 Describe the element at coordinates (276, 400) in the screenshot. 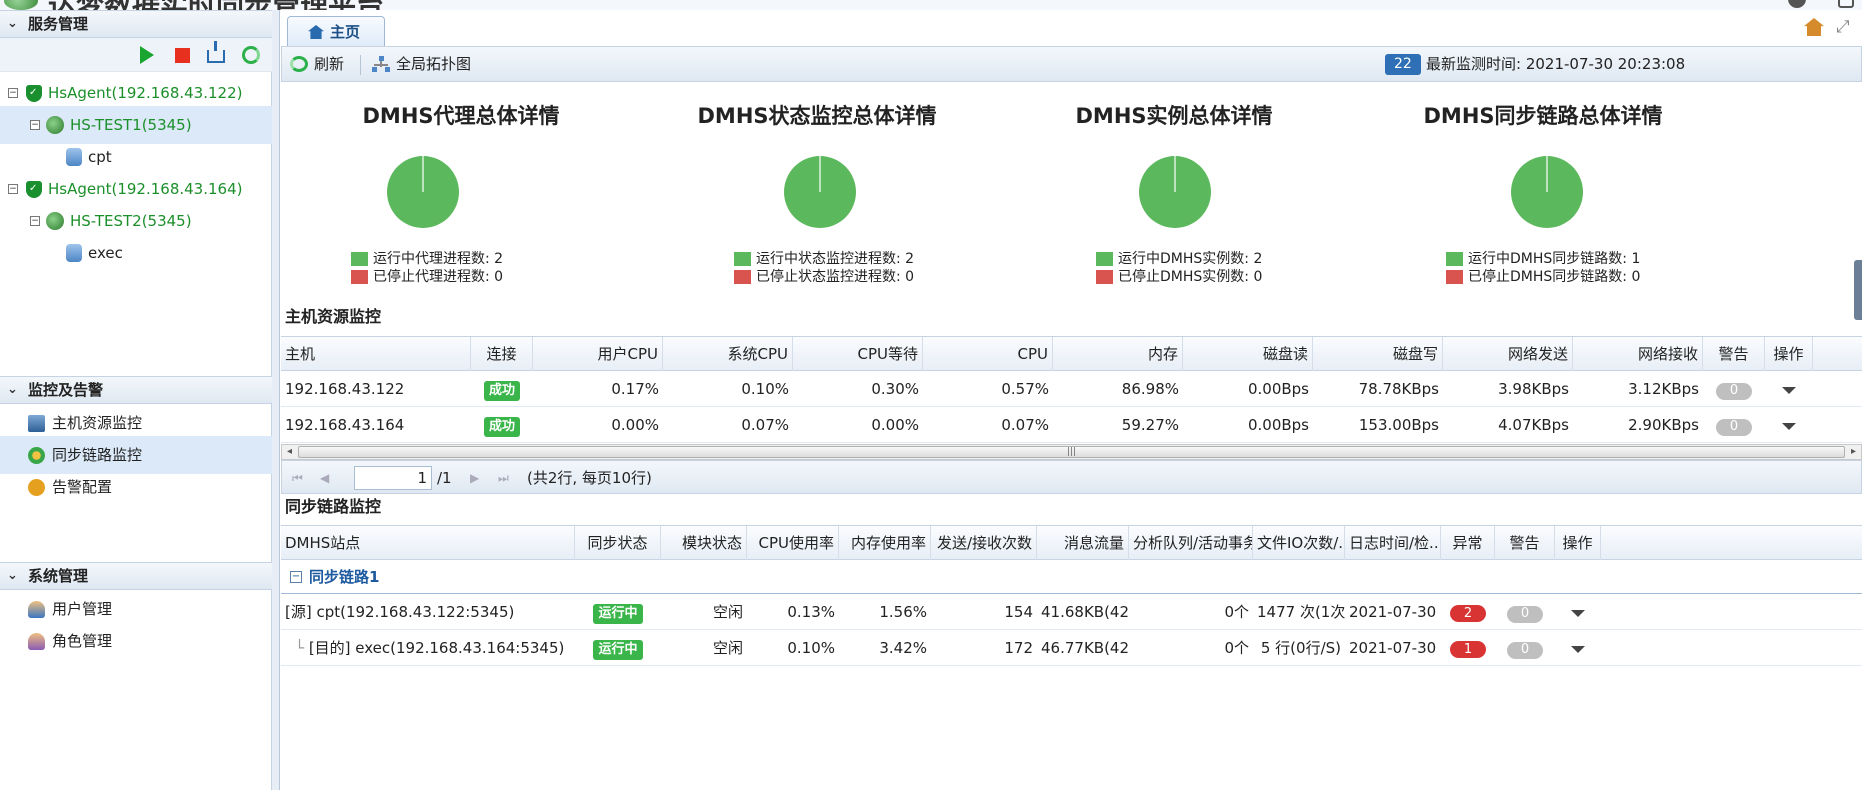

I see `sidebar-splitter` at that location.